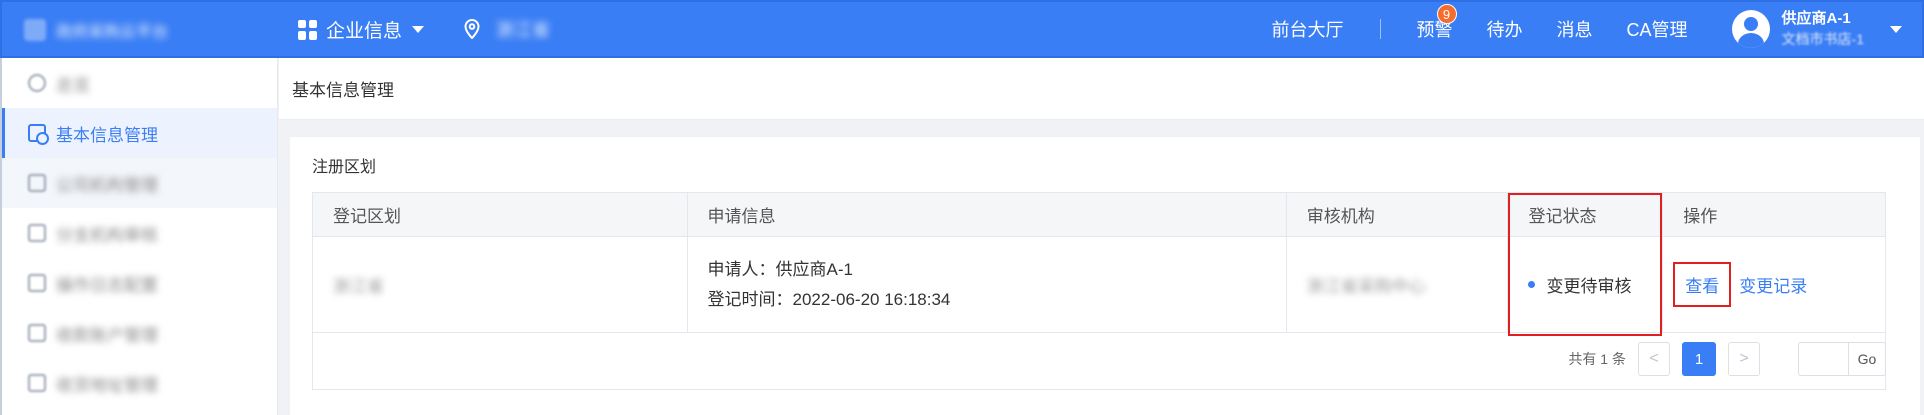 This screenshot has width=1924, height=415. I want to click on platform-name: 政府采购云平台, so click(112, 32).